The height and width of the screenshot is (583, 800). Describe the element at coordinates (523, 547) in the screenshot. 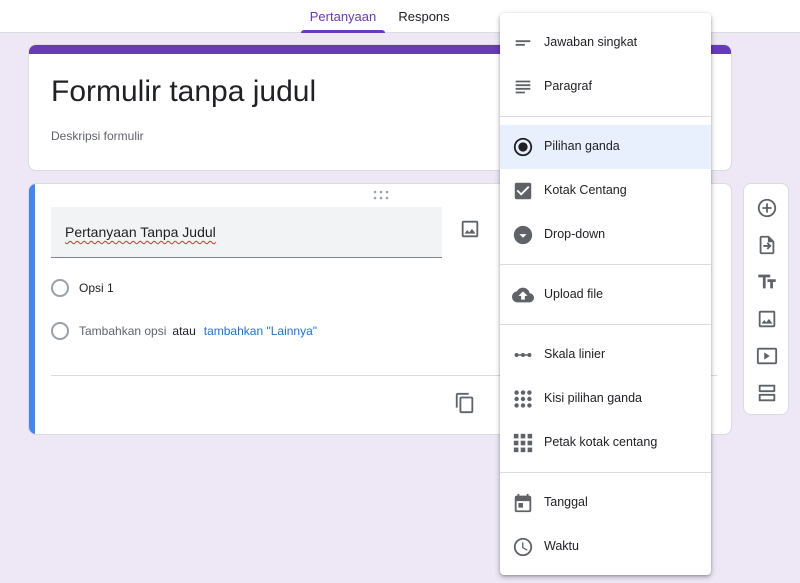

I see `clock-icon` at that location.